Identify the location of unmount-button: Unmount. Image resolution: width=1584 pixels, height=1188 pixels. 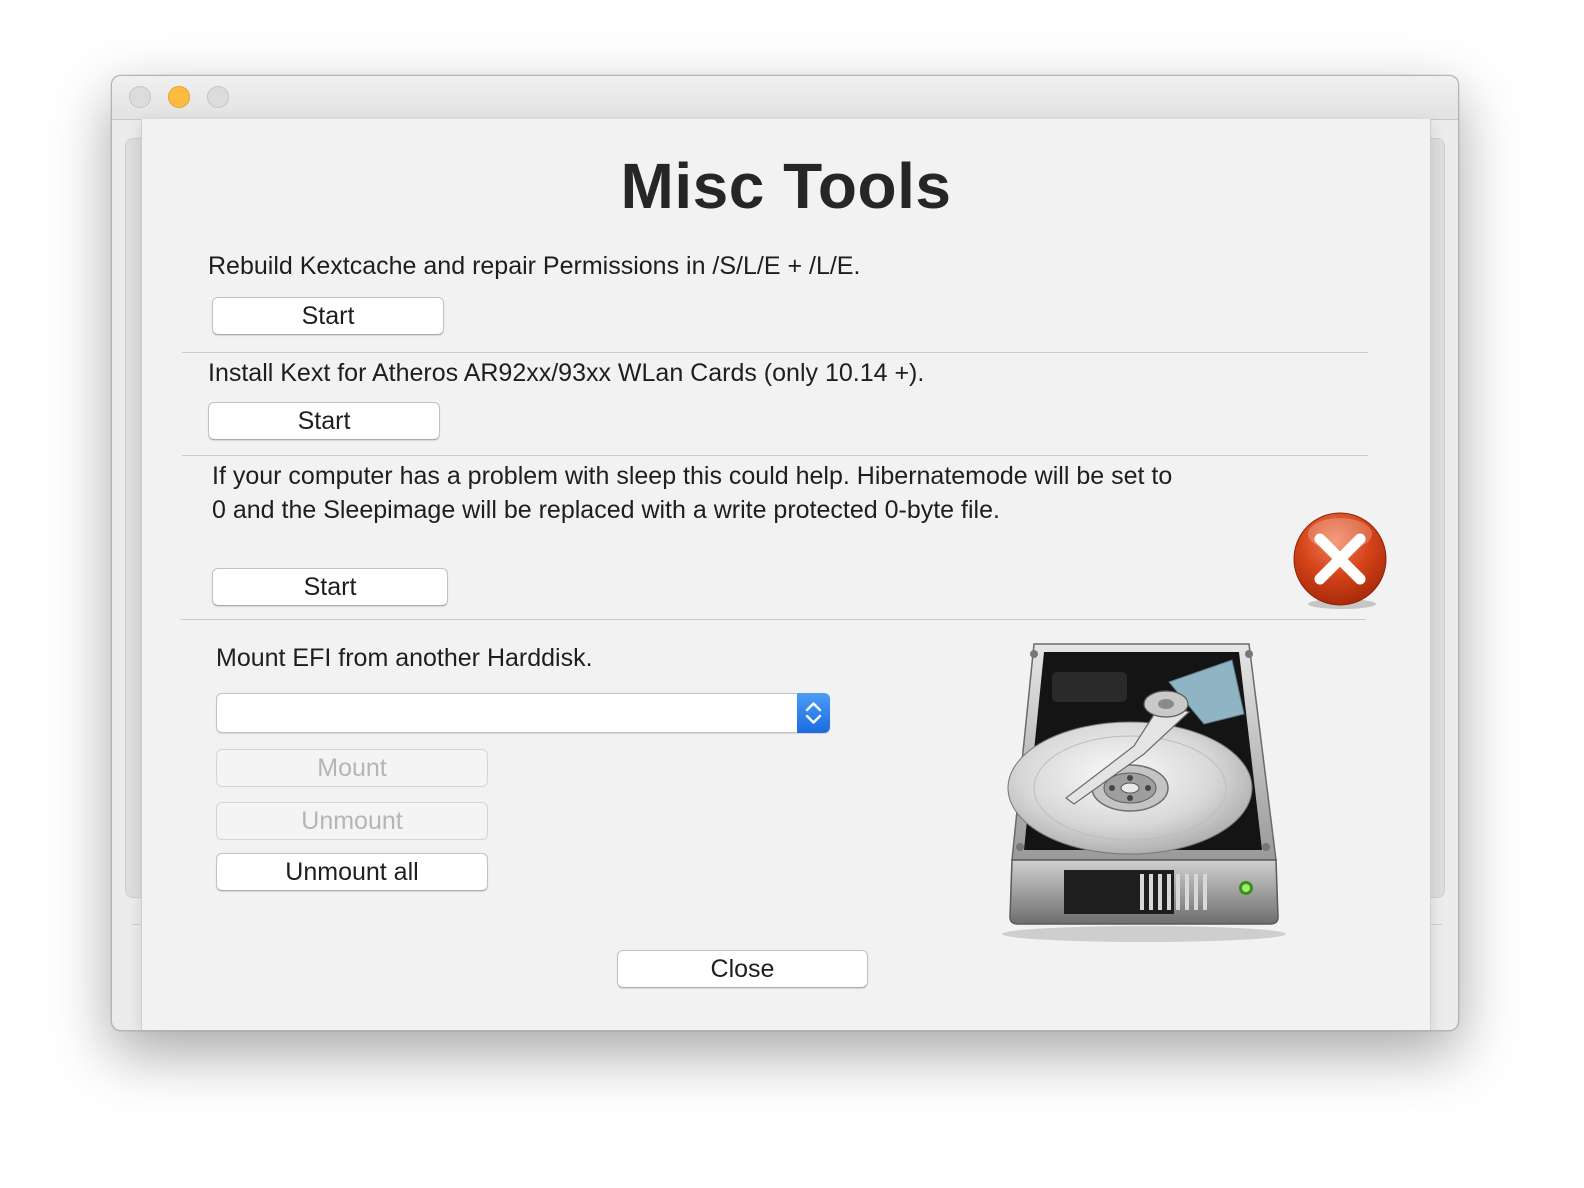
(352, 821).